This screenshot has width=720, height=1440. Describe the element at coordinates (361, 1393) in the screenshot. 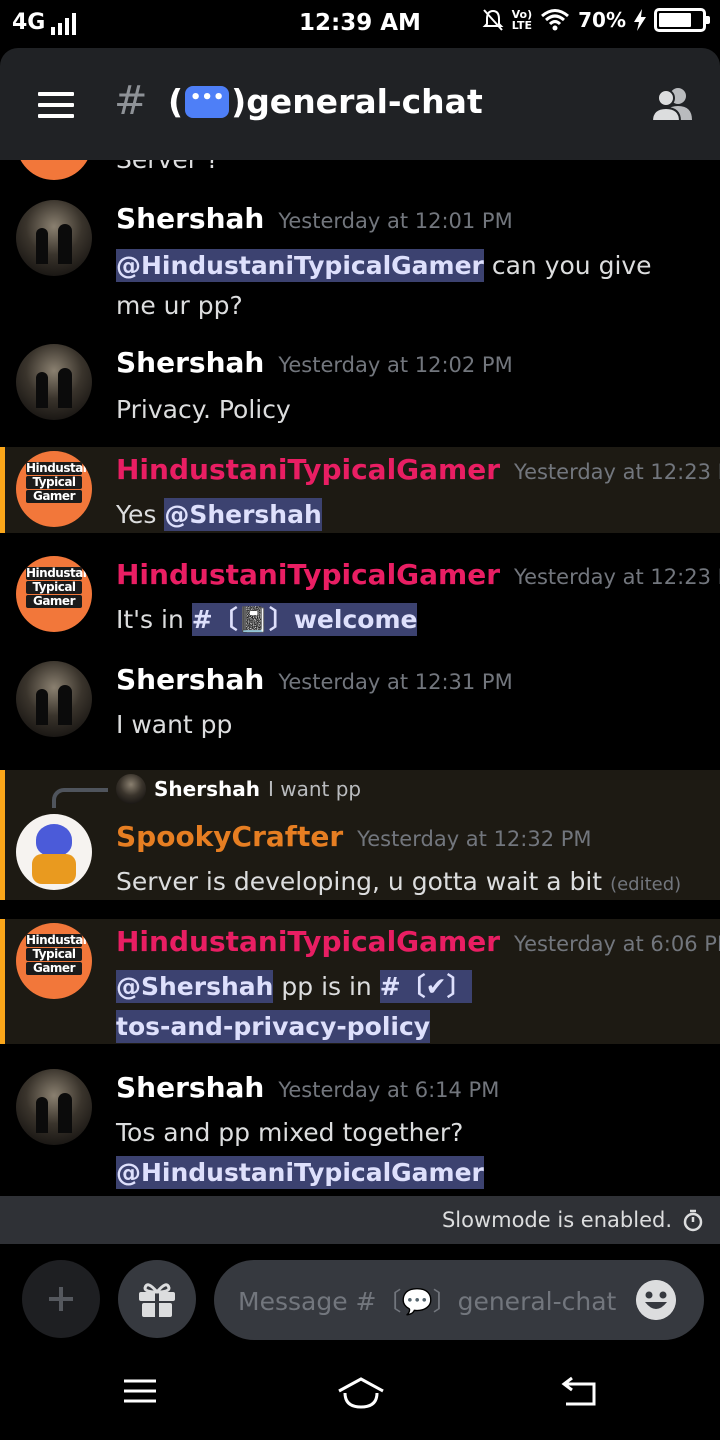

I see `home-icon` at that location.